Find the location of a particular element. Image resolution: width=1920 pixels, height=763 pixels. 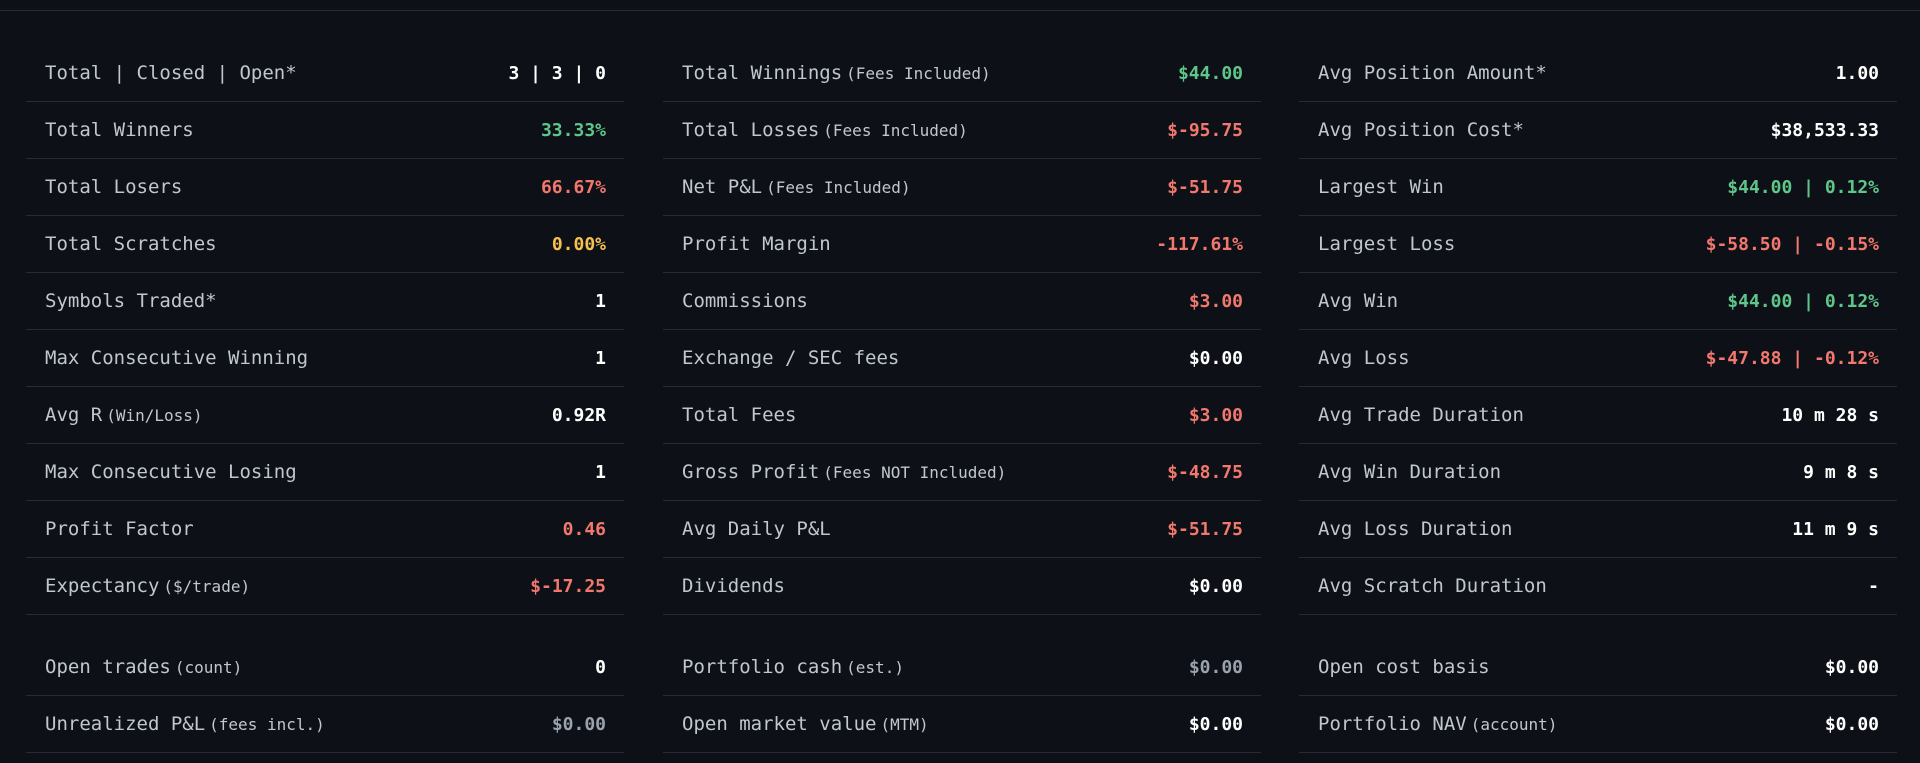

stat-label-note: (est.) is located at coordinates (875, 667).